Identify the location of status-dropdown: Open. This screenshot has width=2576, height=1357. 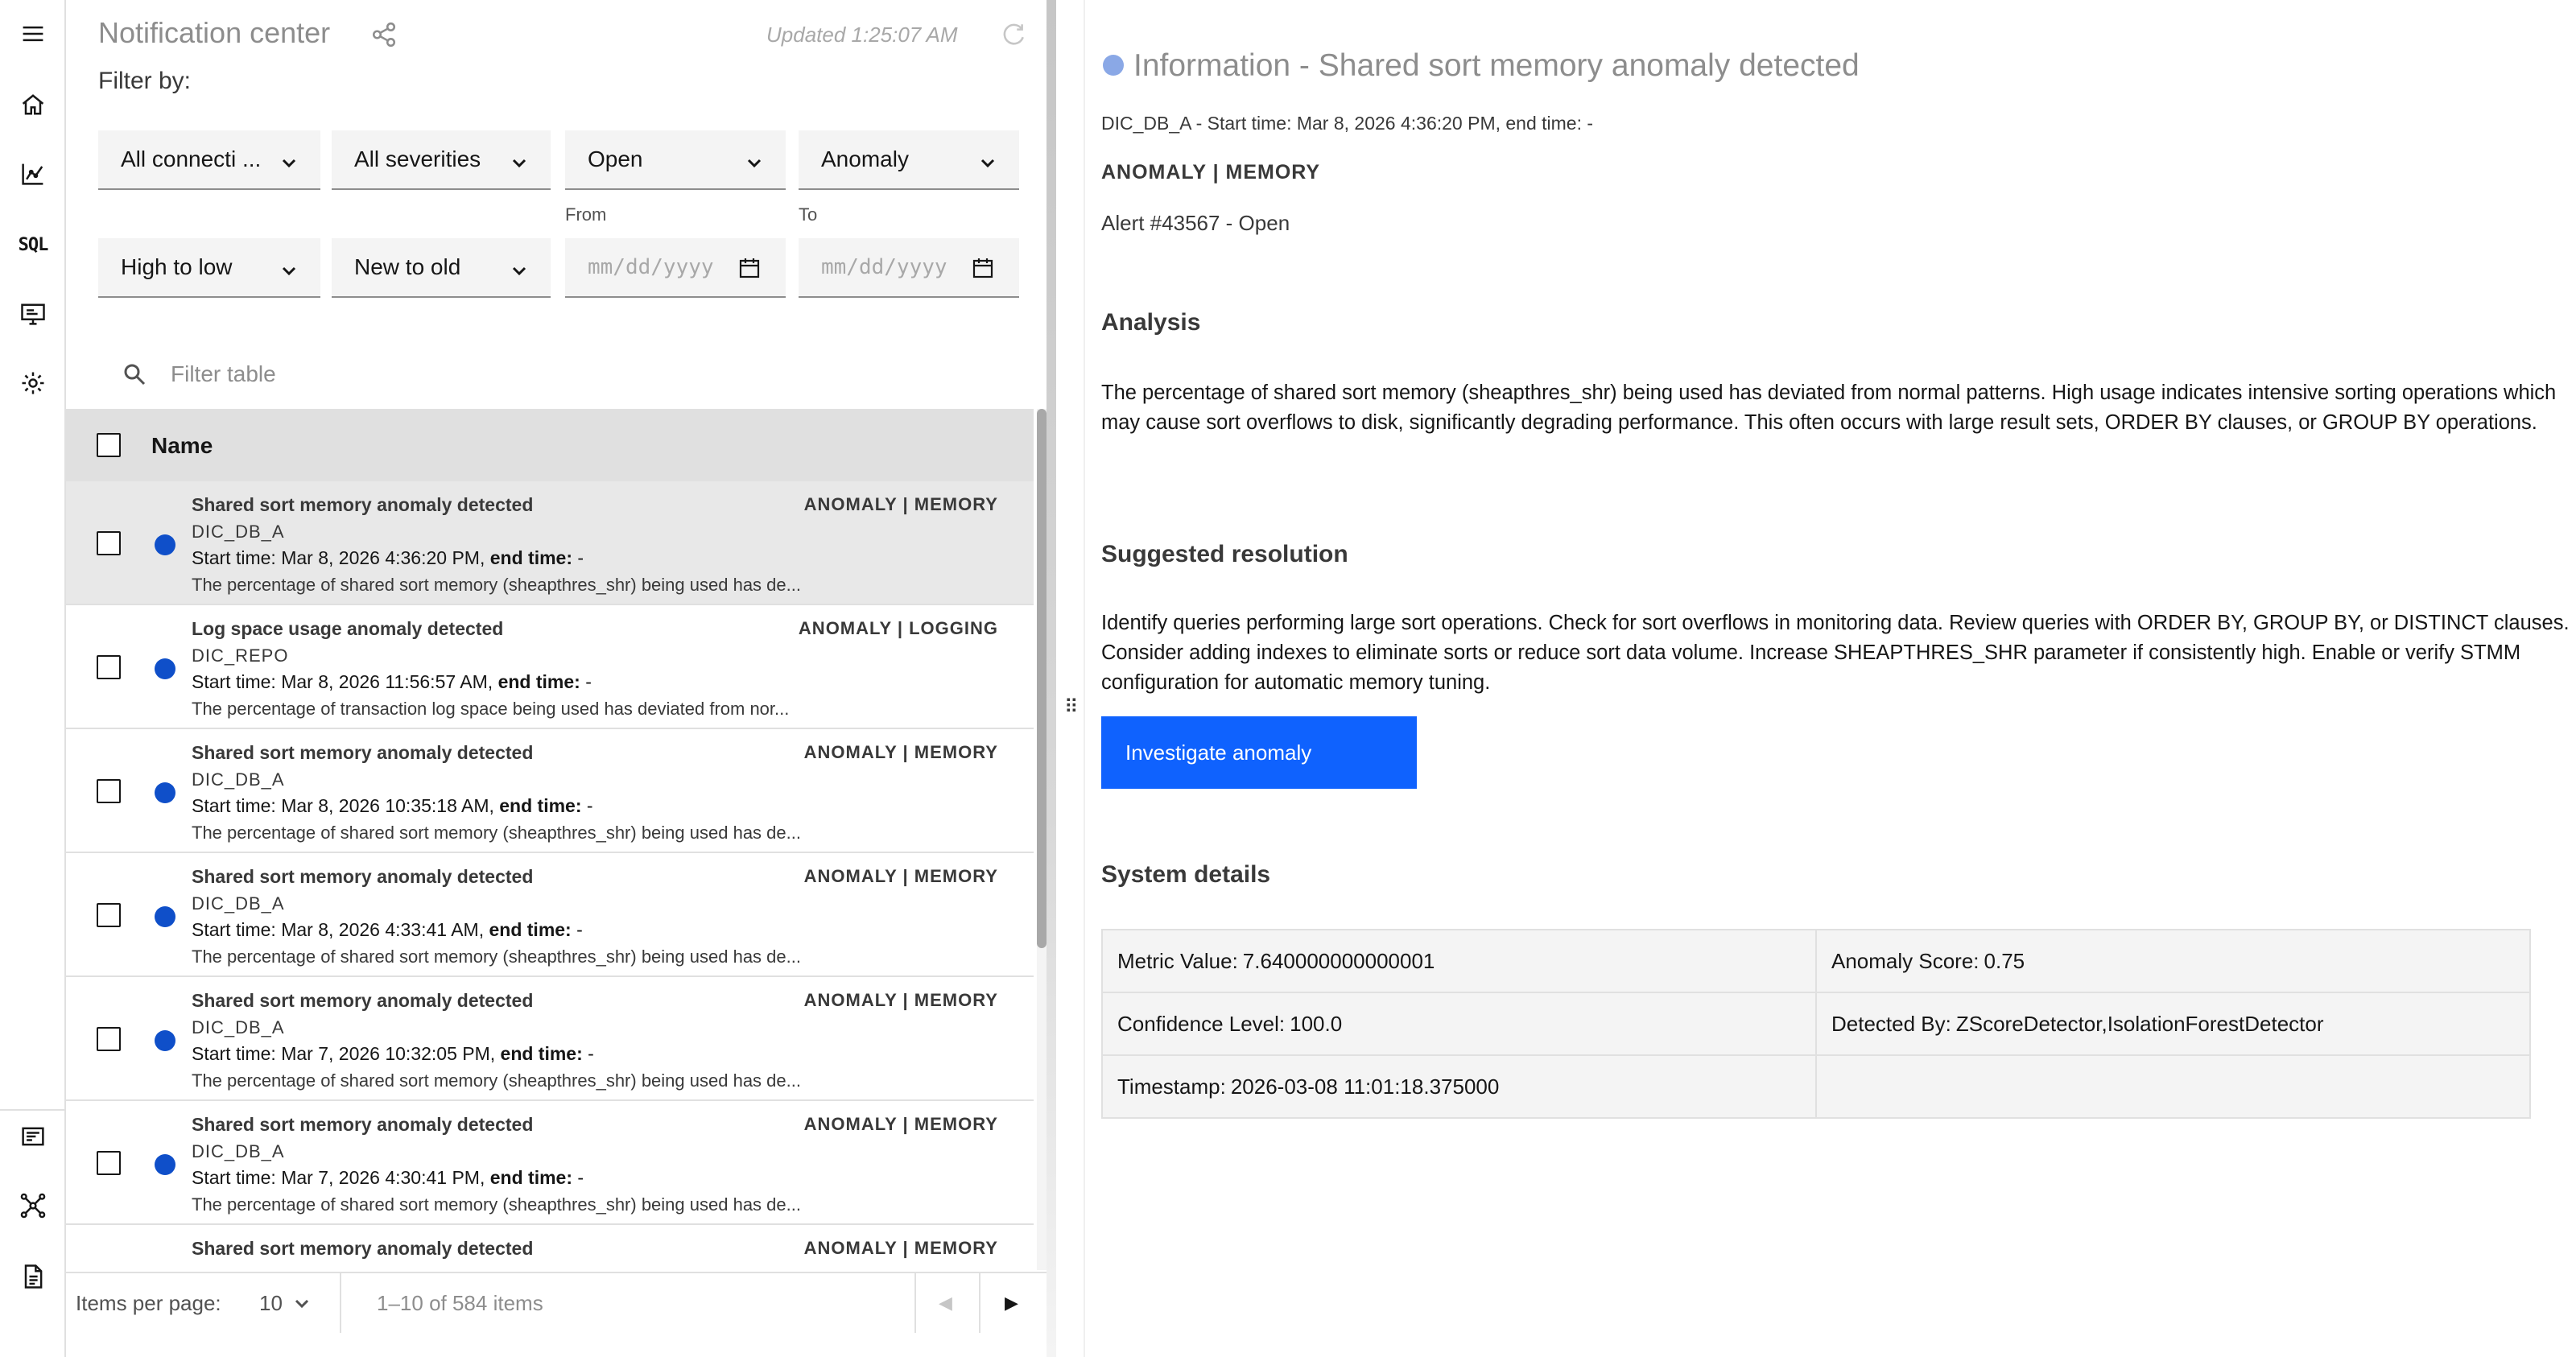
(675, 160).